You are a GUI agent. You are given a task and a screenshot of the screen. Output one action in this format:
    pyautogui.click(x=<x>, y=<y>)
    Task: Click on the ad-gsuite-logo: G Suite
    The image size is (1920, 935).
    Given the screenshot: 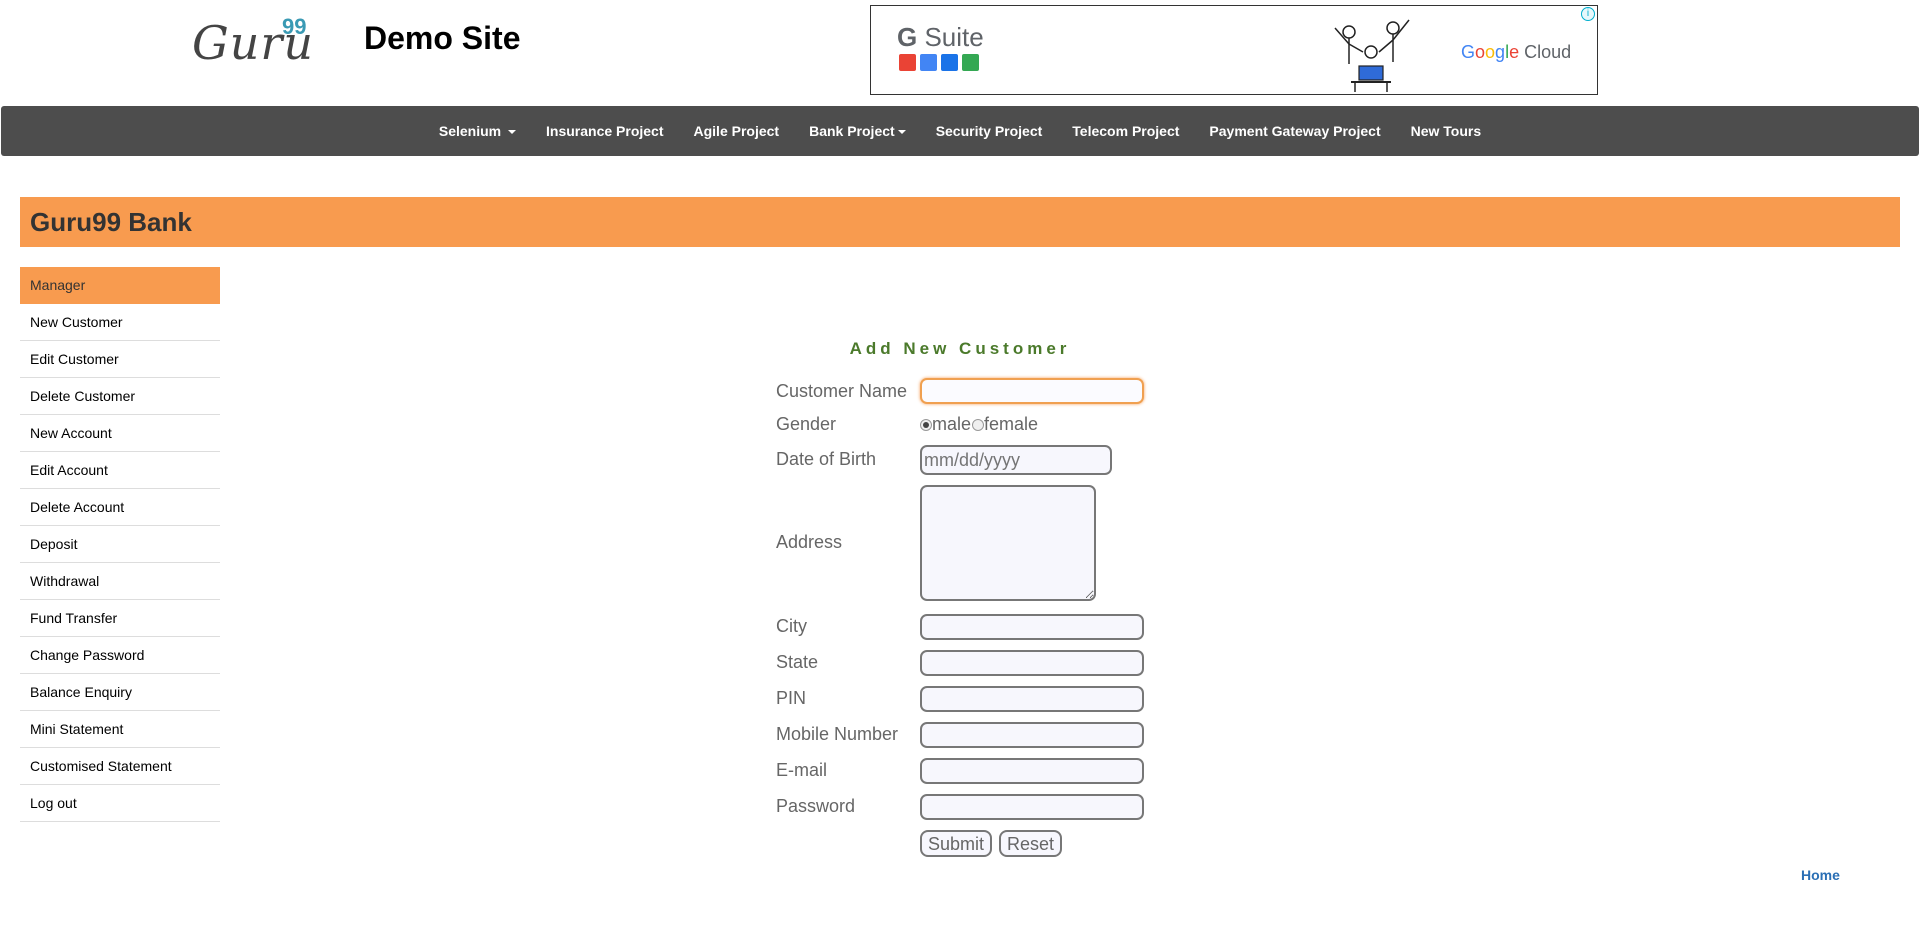 What is the action you would take?
    pyautogui.click(x=940, y=37)
    